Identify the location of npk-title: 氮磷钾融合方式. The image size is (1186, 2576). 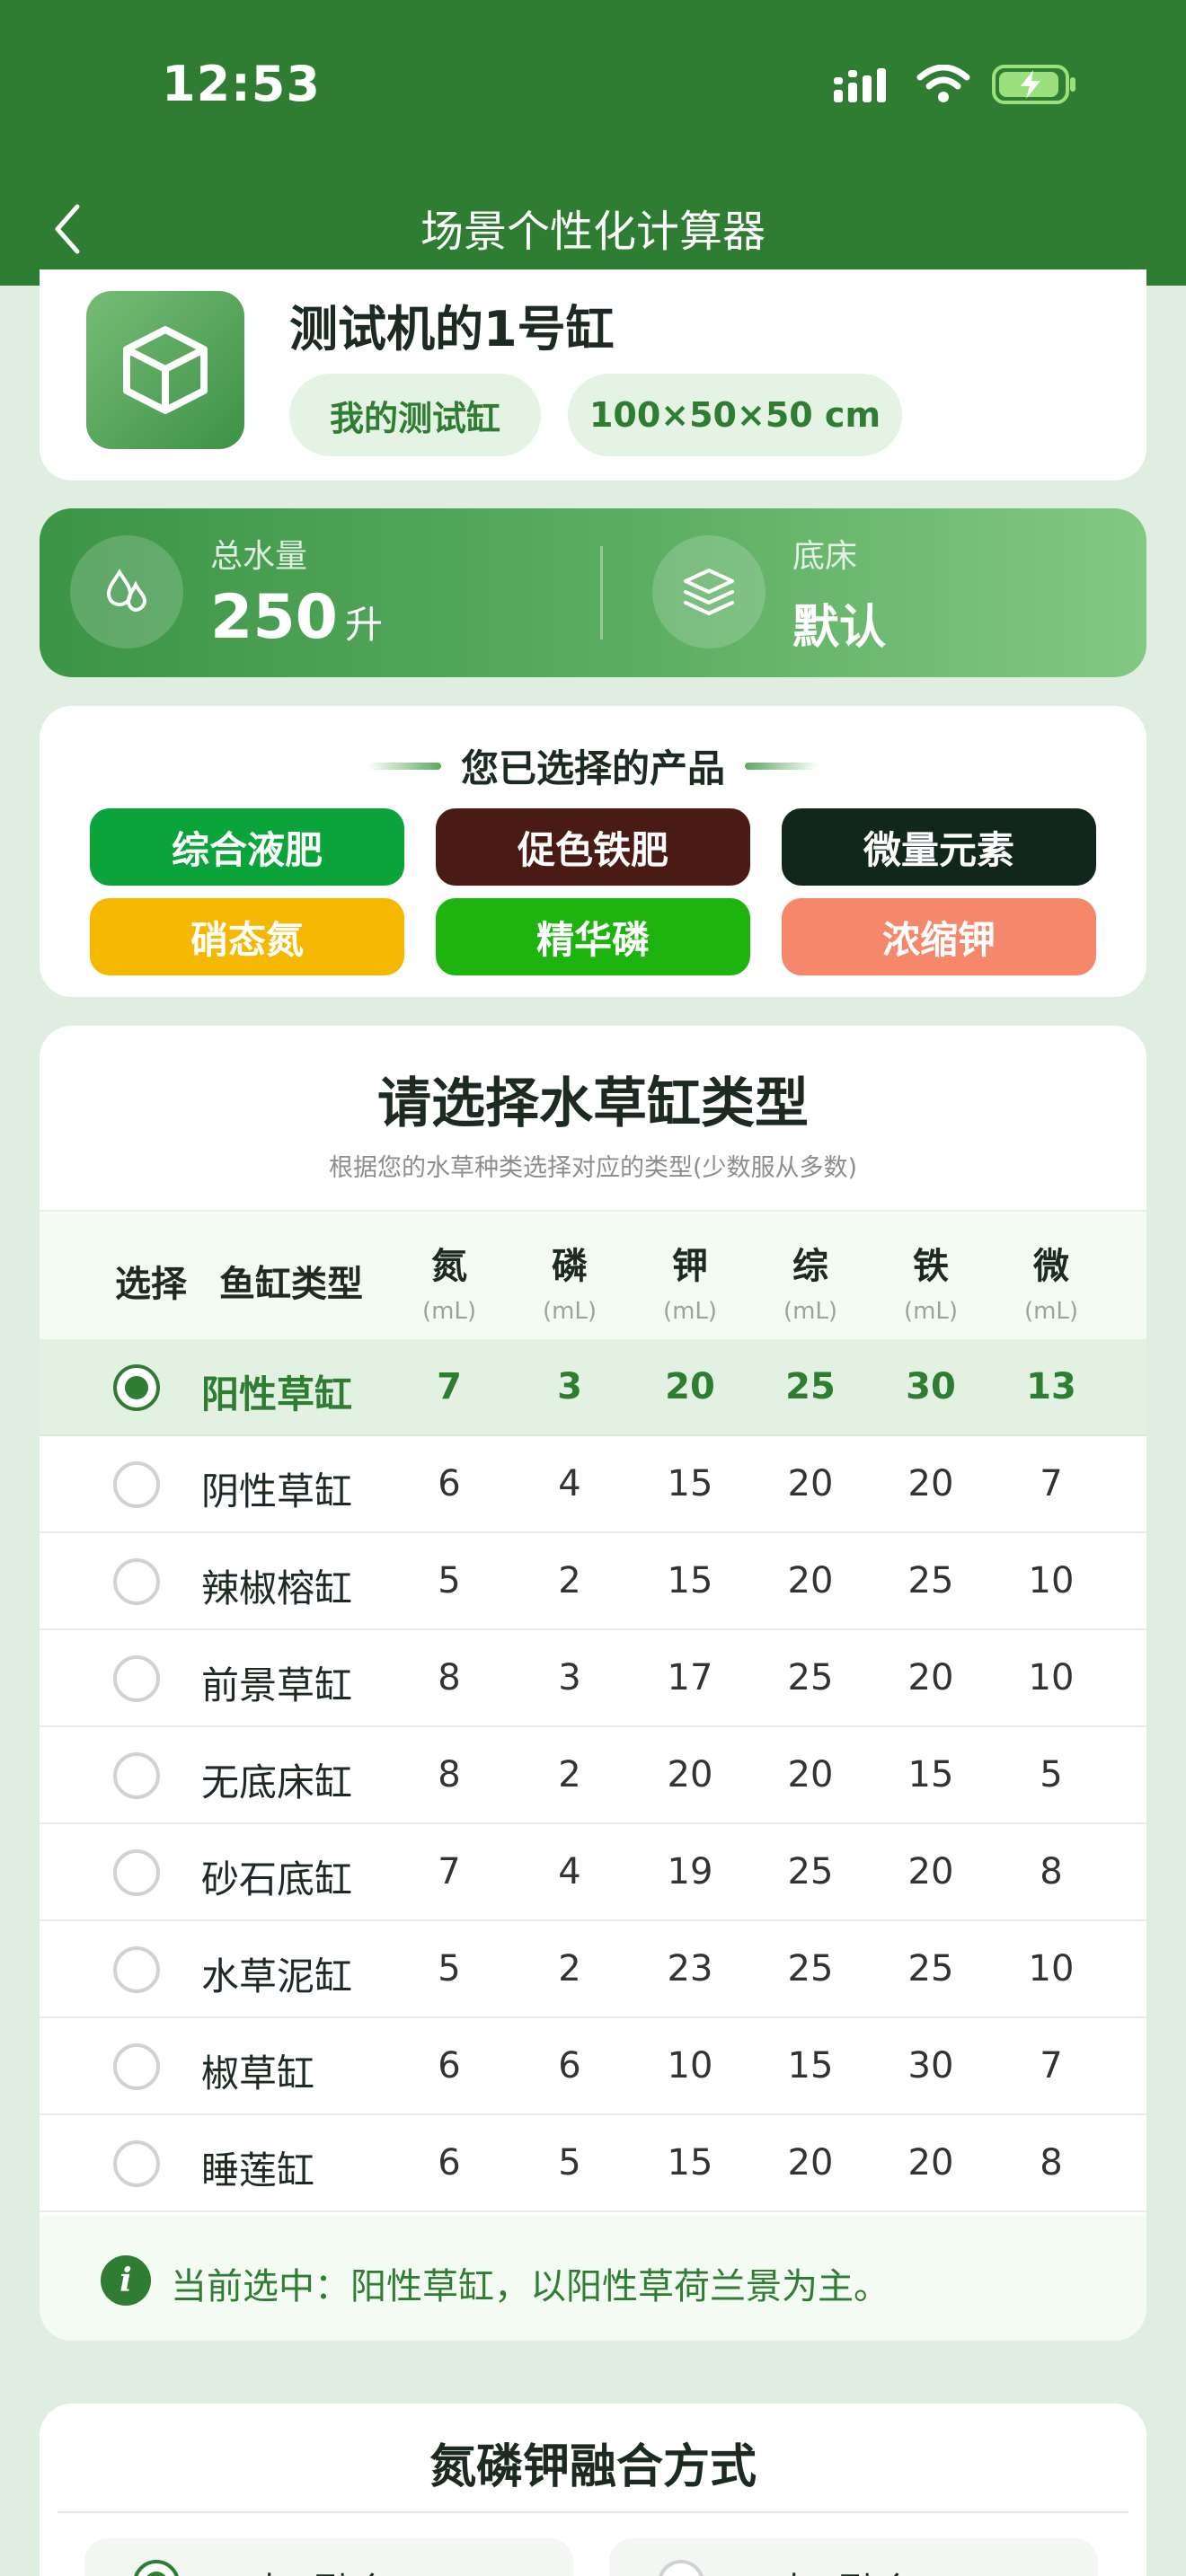
(593, 2467).